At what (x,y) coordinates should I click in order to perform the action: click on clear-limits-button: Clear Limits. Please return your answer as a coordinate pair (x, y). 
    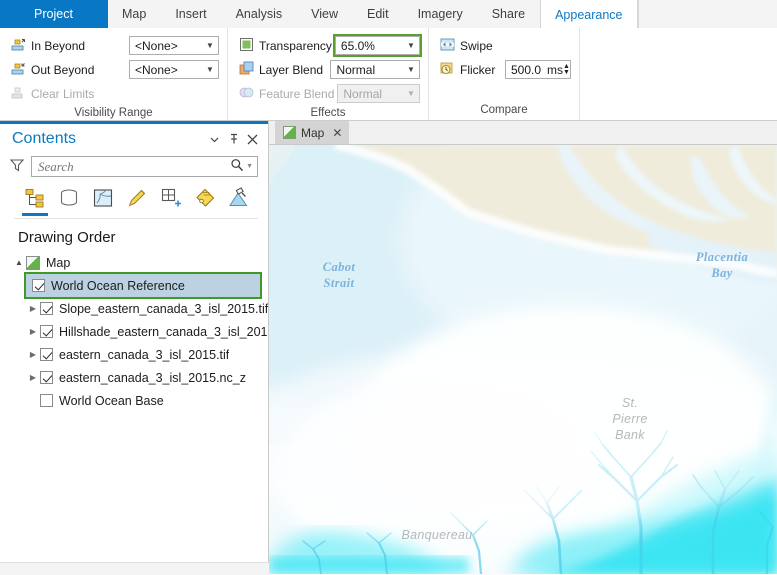
    Looking at the image, I should click on (52, 94).